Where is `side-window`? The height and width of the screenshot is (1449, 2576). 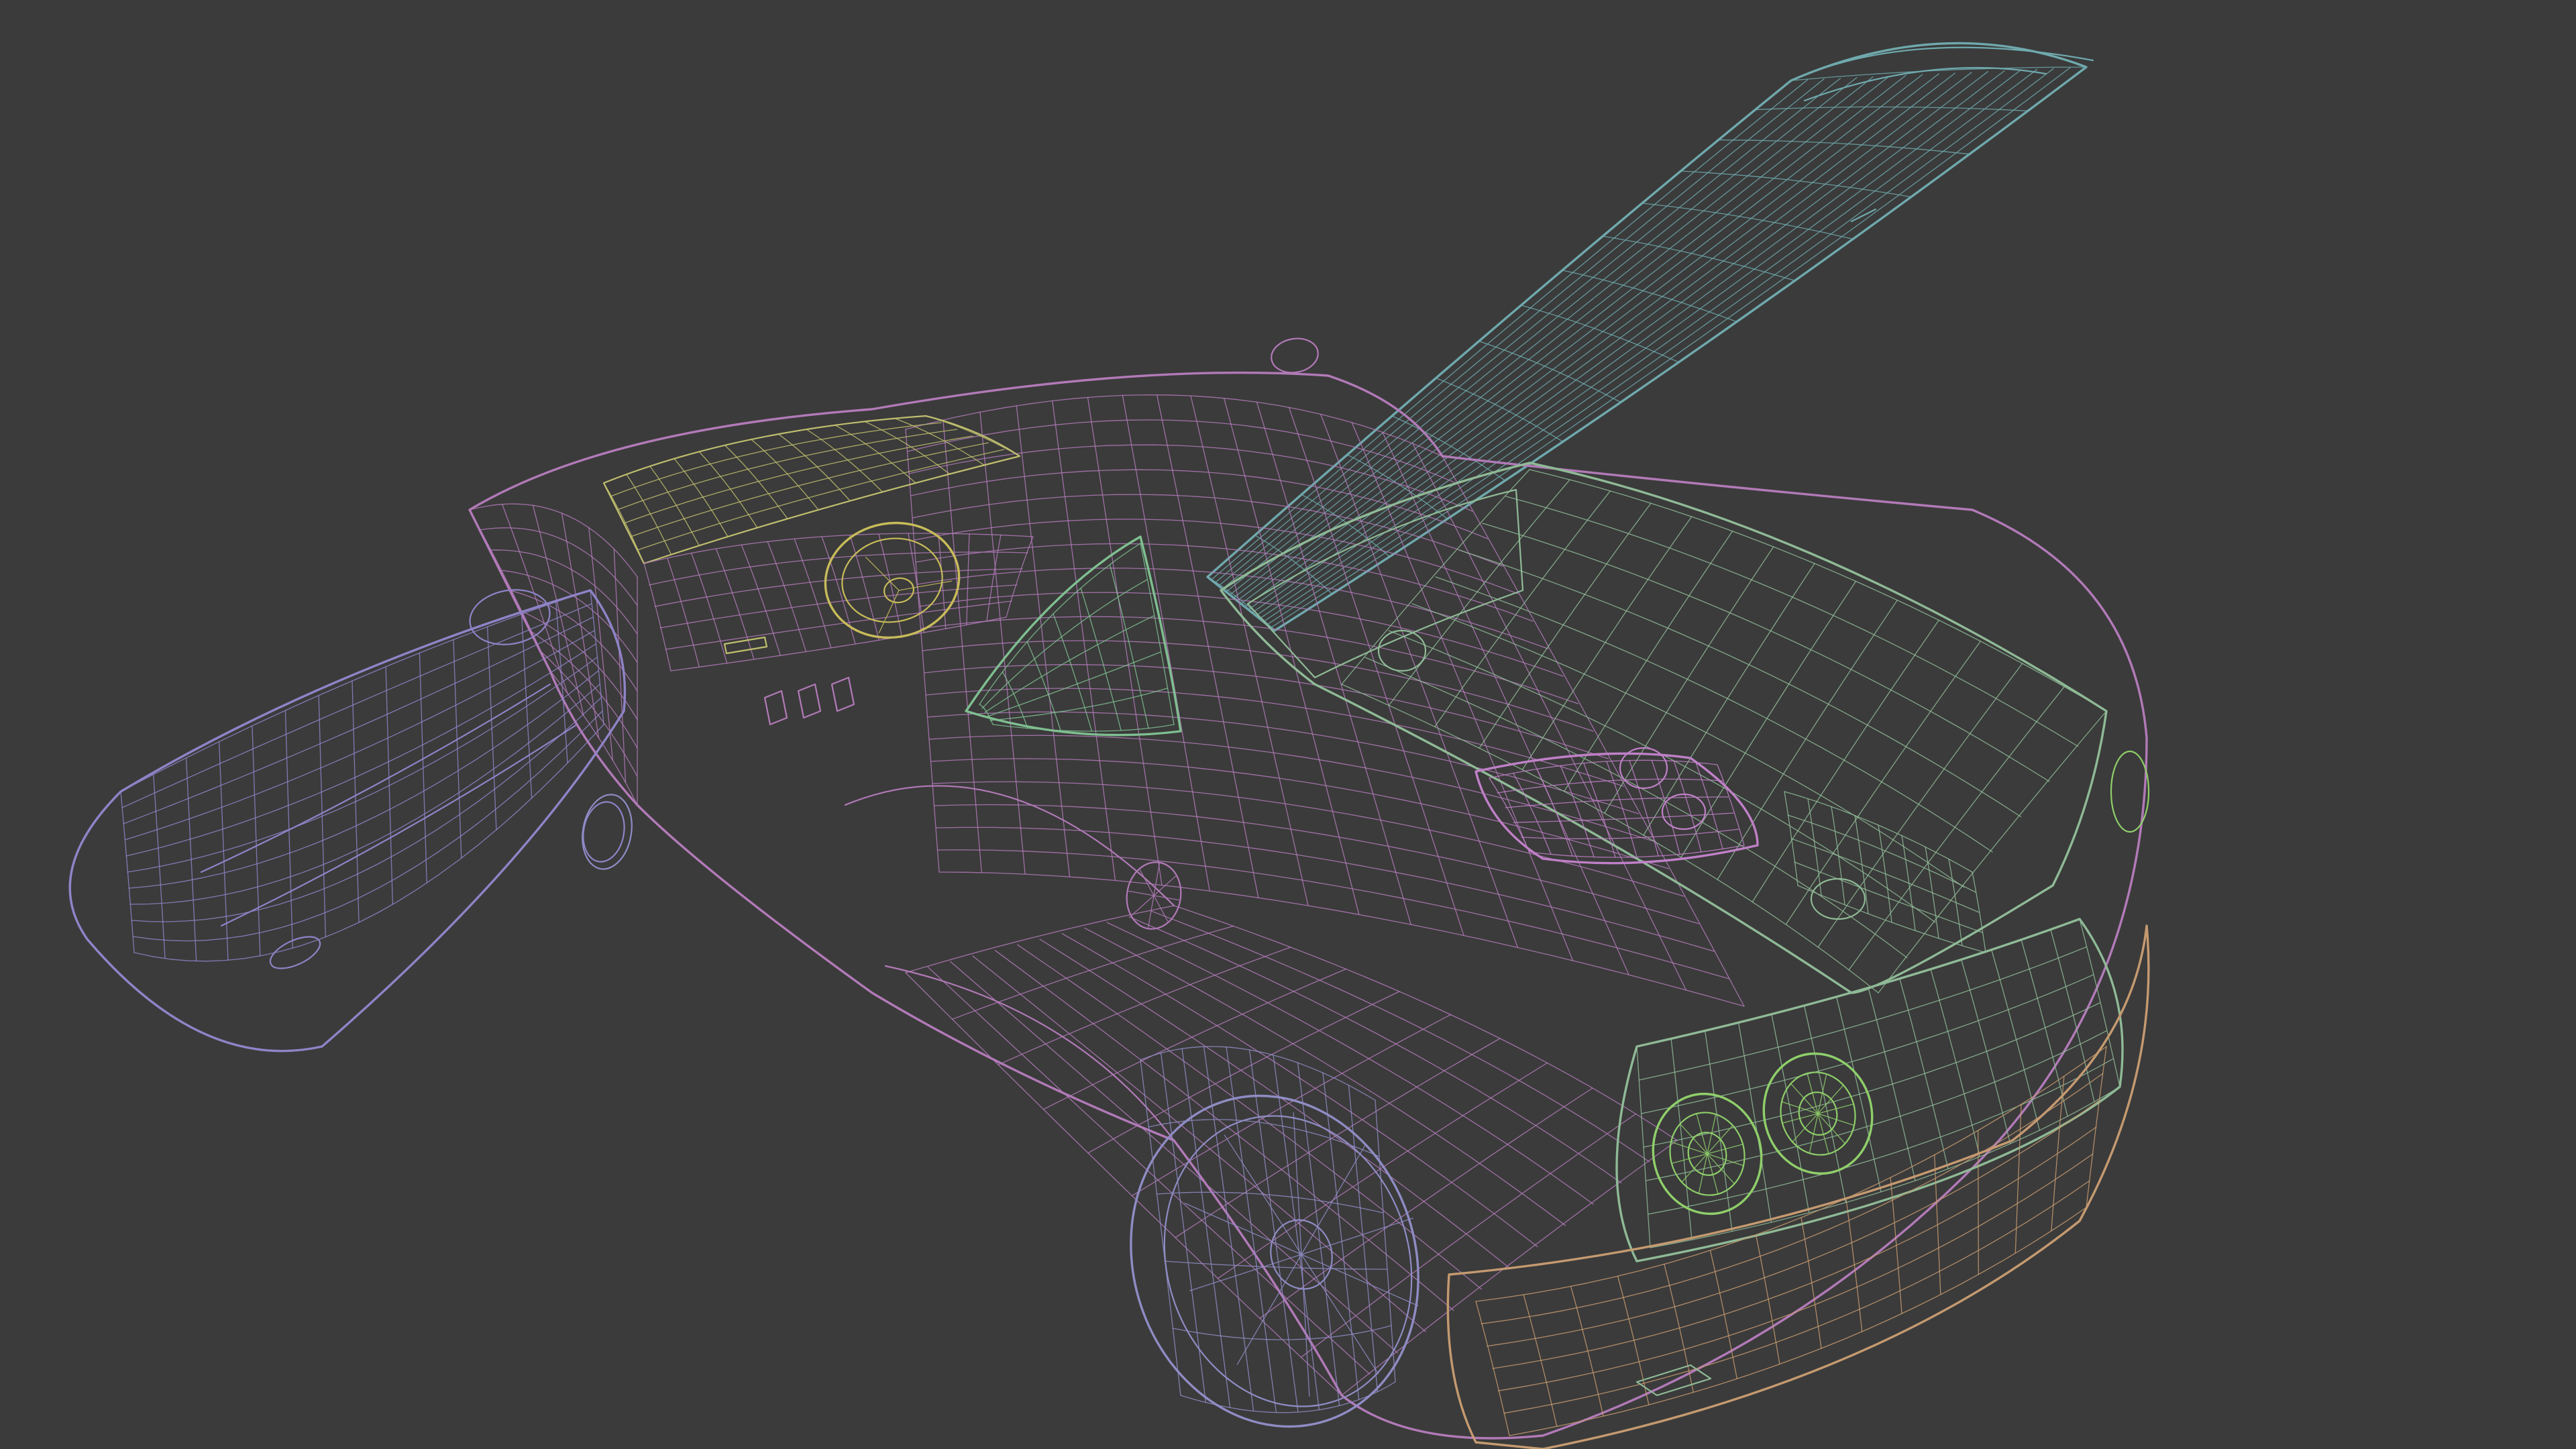 side-window is located at coordinates (1073, 636).